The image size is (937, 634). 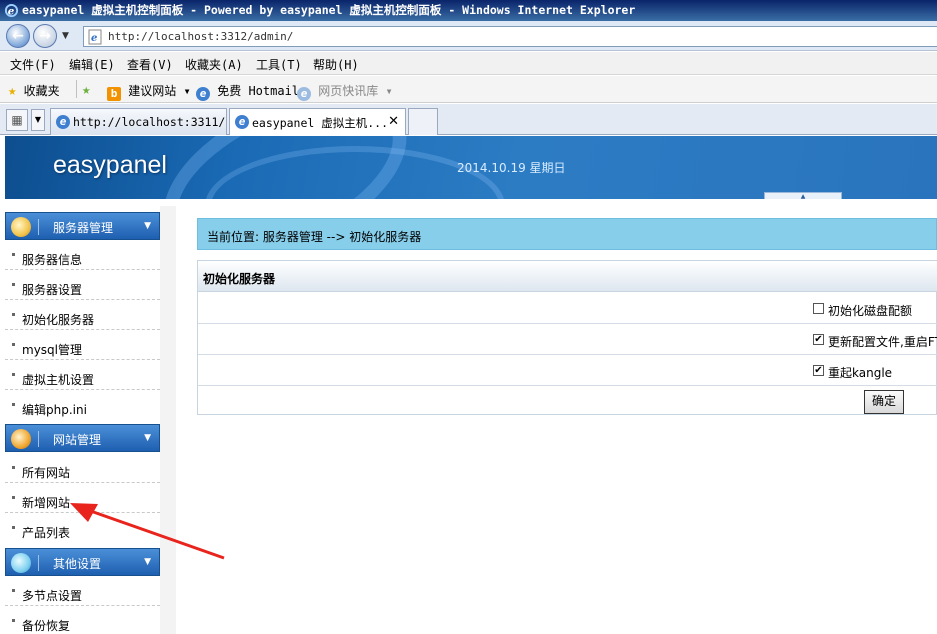 What do you see at coordinates (58, 380) in the screenshot?
I see `sidebar-item-label: 虚拟主机设置` at bounding box center [58, 380].